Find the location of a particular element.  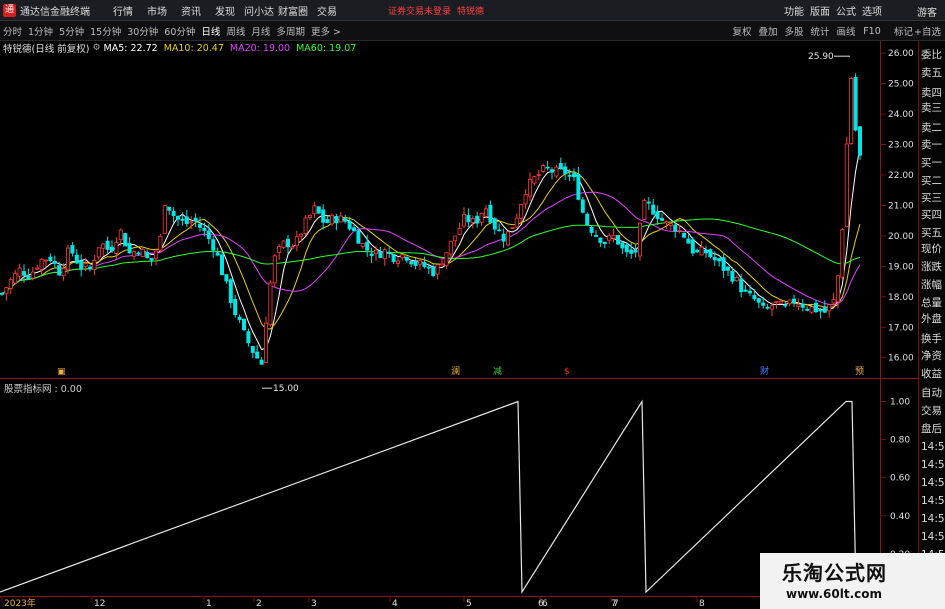

event-mark: $ is located at coordinates (567, 372).